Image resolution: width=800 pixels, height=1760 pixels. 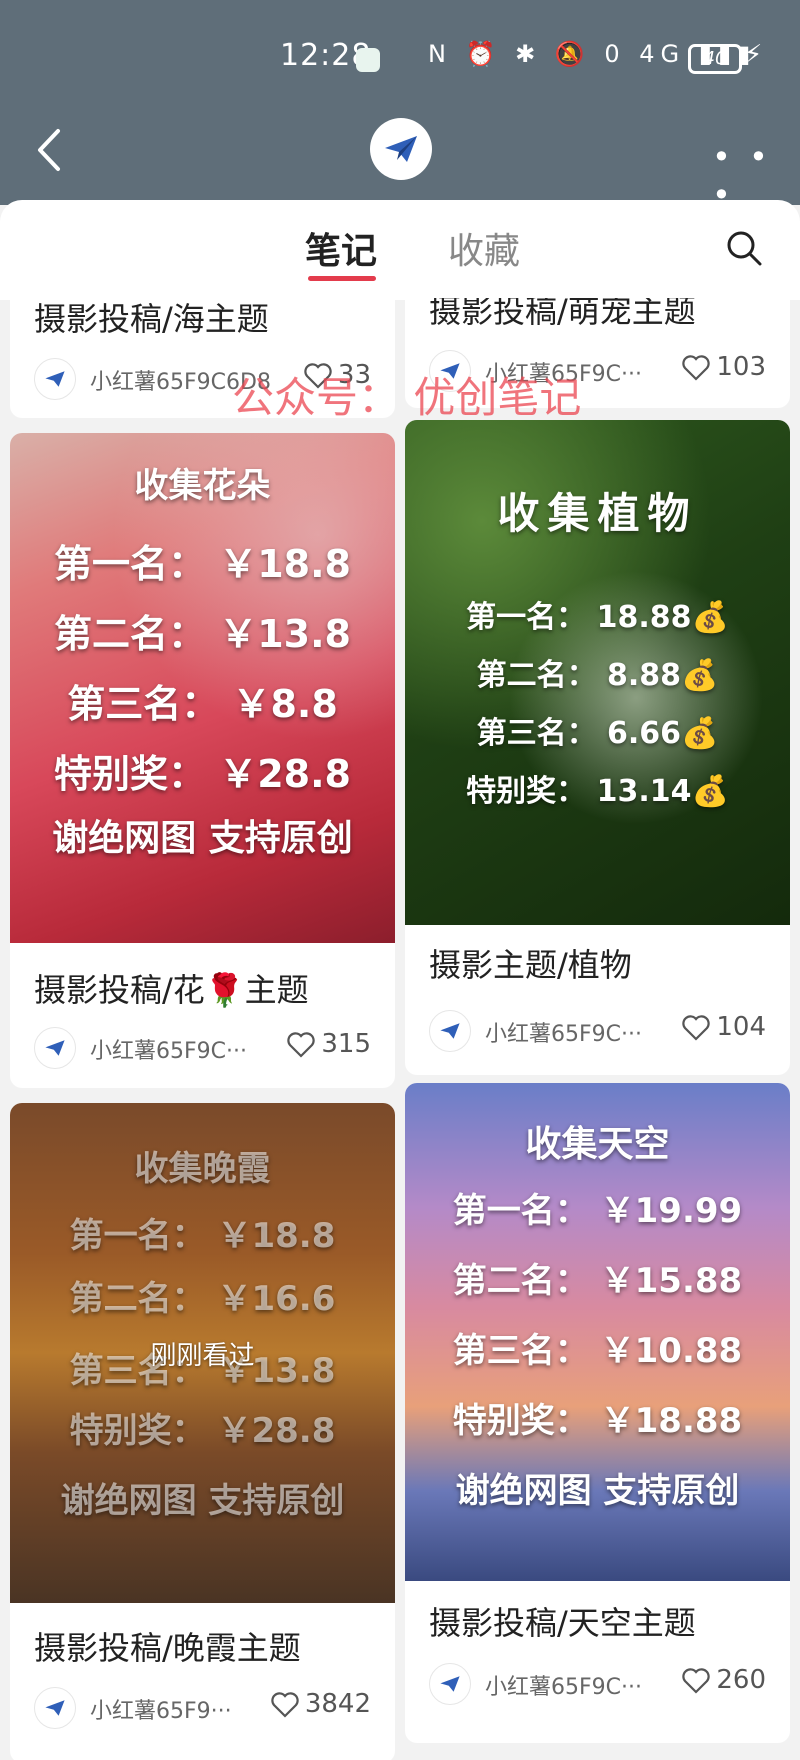 What do you see at coordinates (597, 513) in the screenshot?
I see `cover-text-1: 收集植物` at bounding box center [597, 513].